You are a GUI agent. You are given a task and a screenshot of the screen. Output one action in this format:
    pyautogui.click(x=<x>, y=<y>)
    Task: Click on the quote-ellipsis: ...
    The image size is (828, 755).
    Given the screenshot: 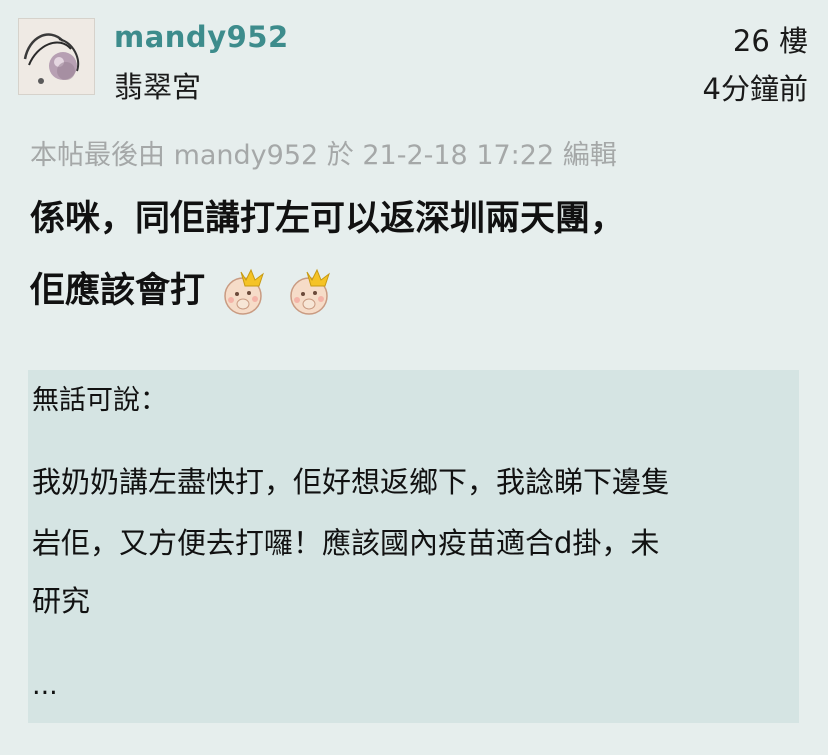 What is the action you would take?
    pyautogui.click(x=45, y=685)
    